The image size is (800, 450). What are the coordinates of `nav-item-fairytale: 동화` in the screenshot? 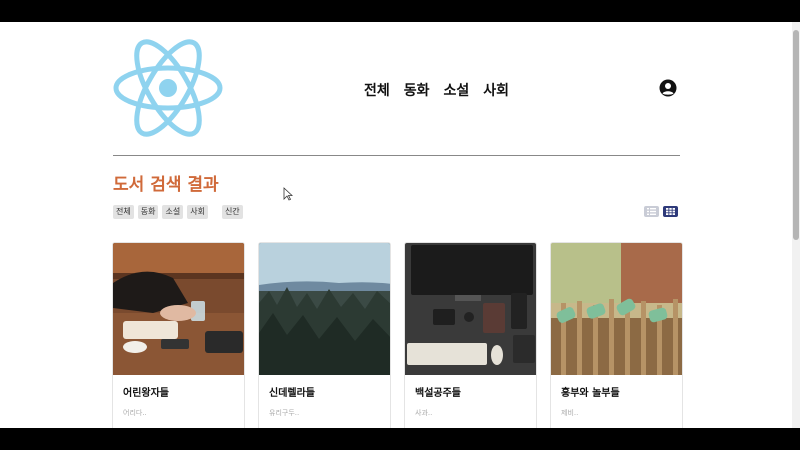 It's located at (417, 90).